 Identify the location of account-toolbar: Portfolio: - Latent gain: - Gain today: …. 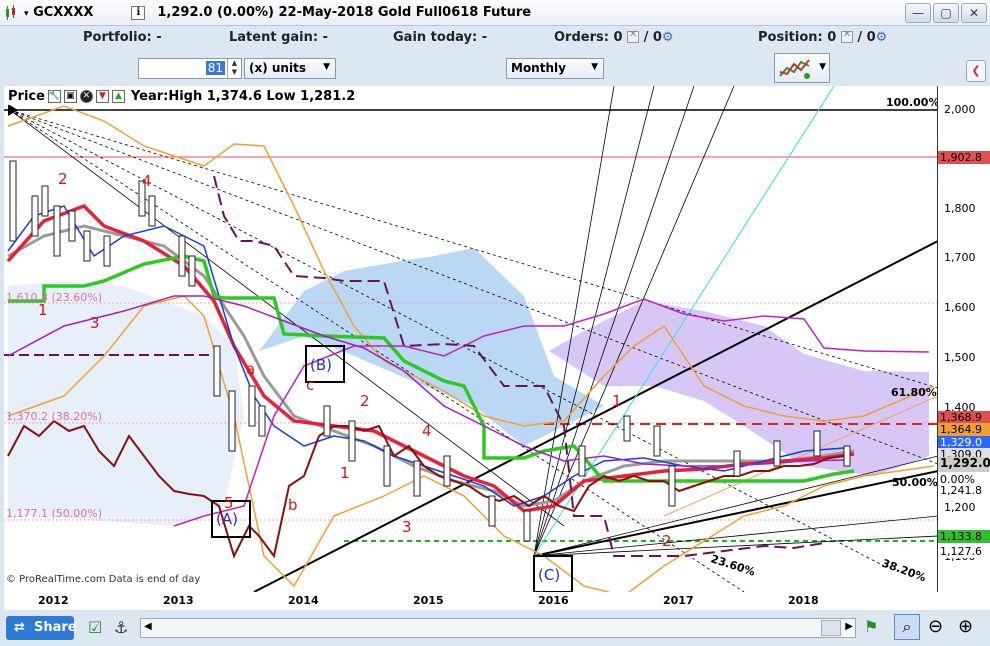
(495, 37).